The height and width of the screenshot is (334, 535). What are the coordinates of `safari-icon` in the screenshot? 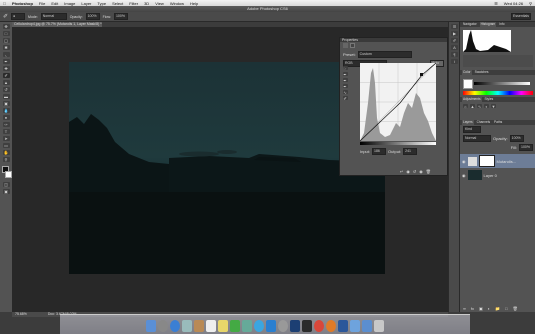 It's located at (175, 326).